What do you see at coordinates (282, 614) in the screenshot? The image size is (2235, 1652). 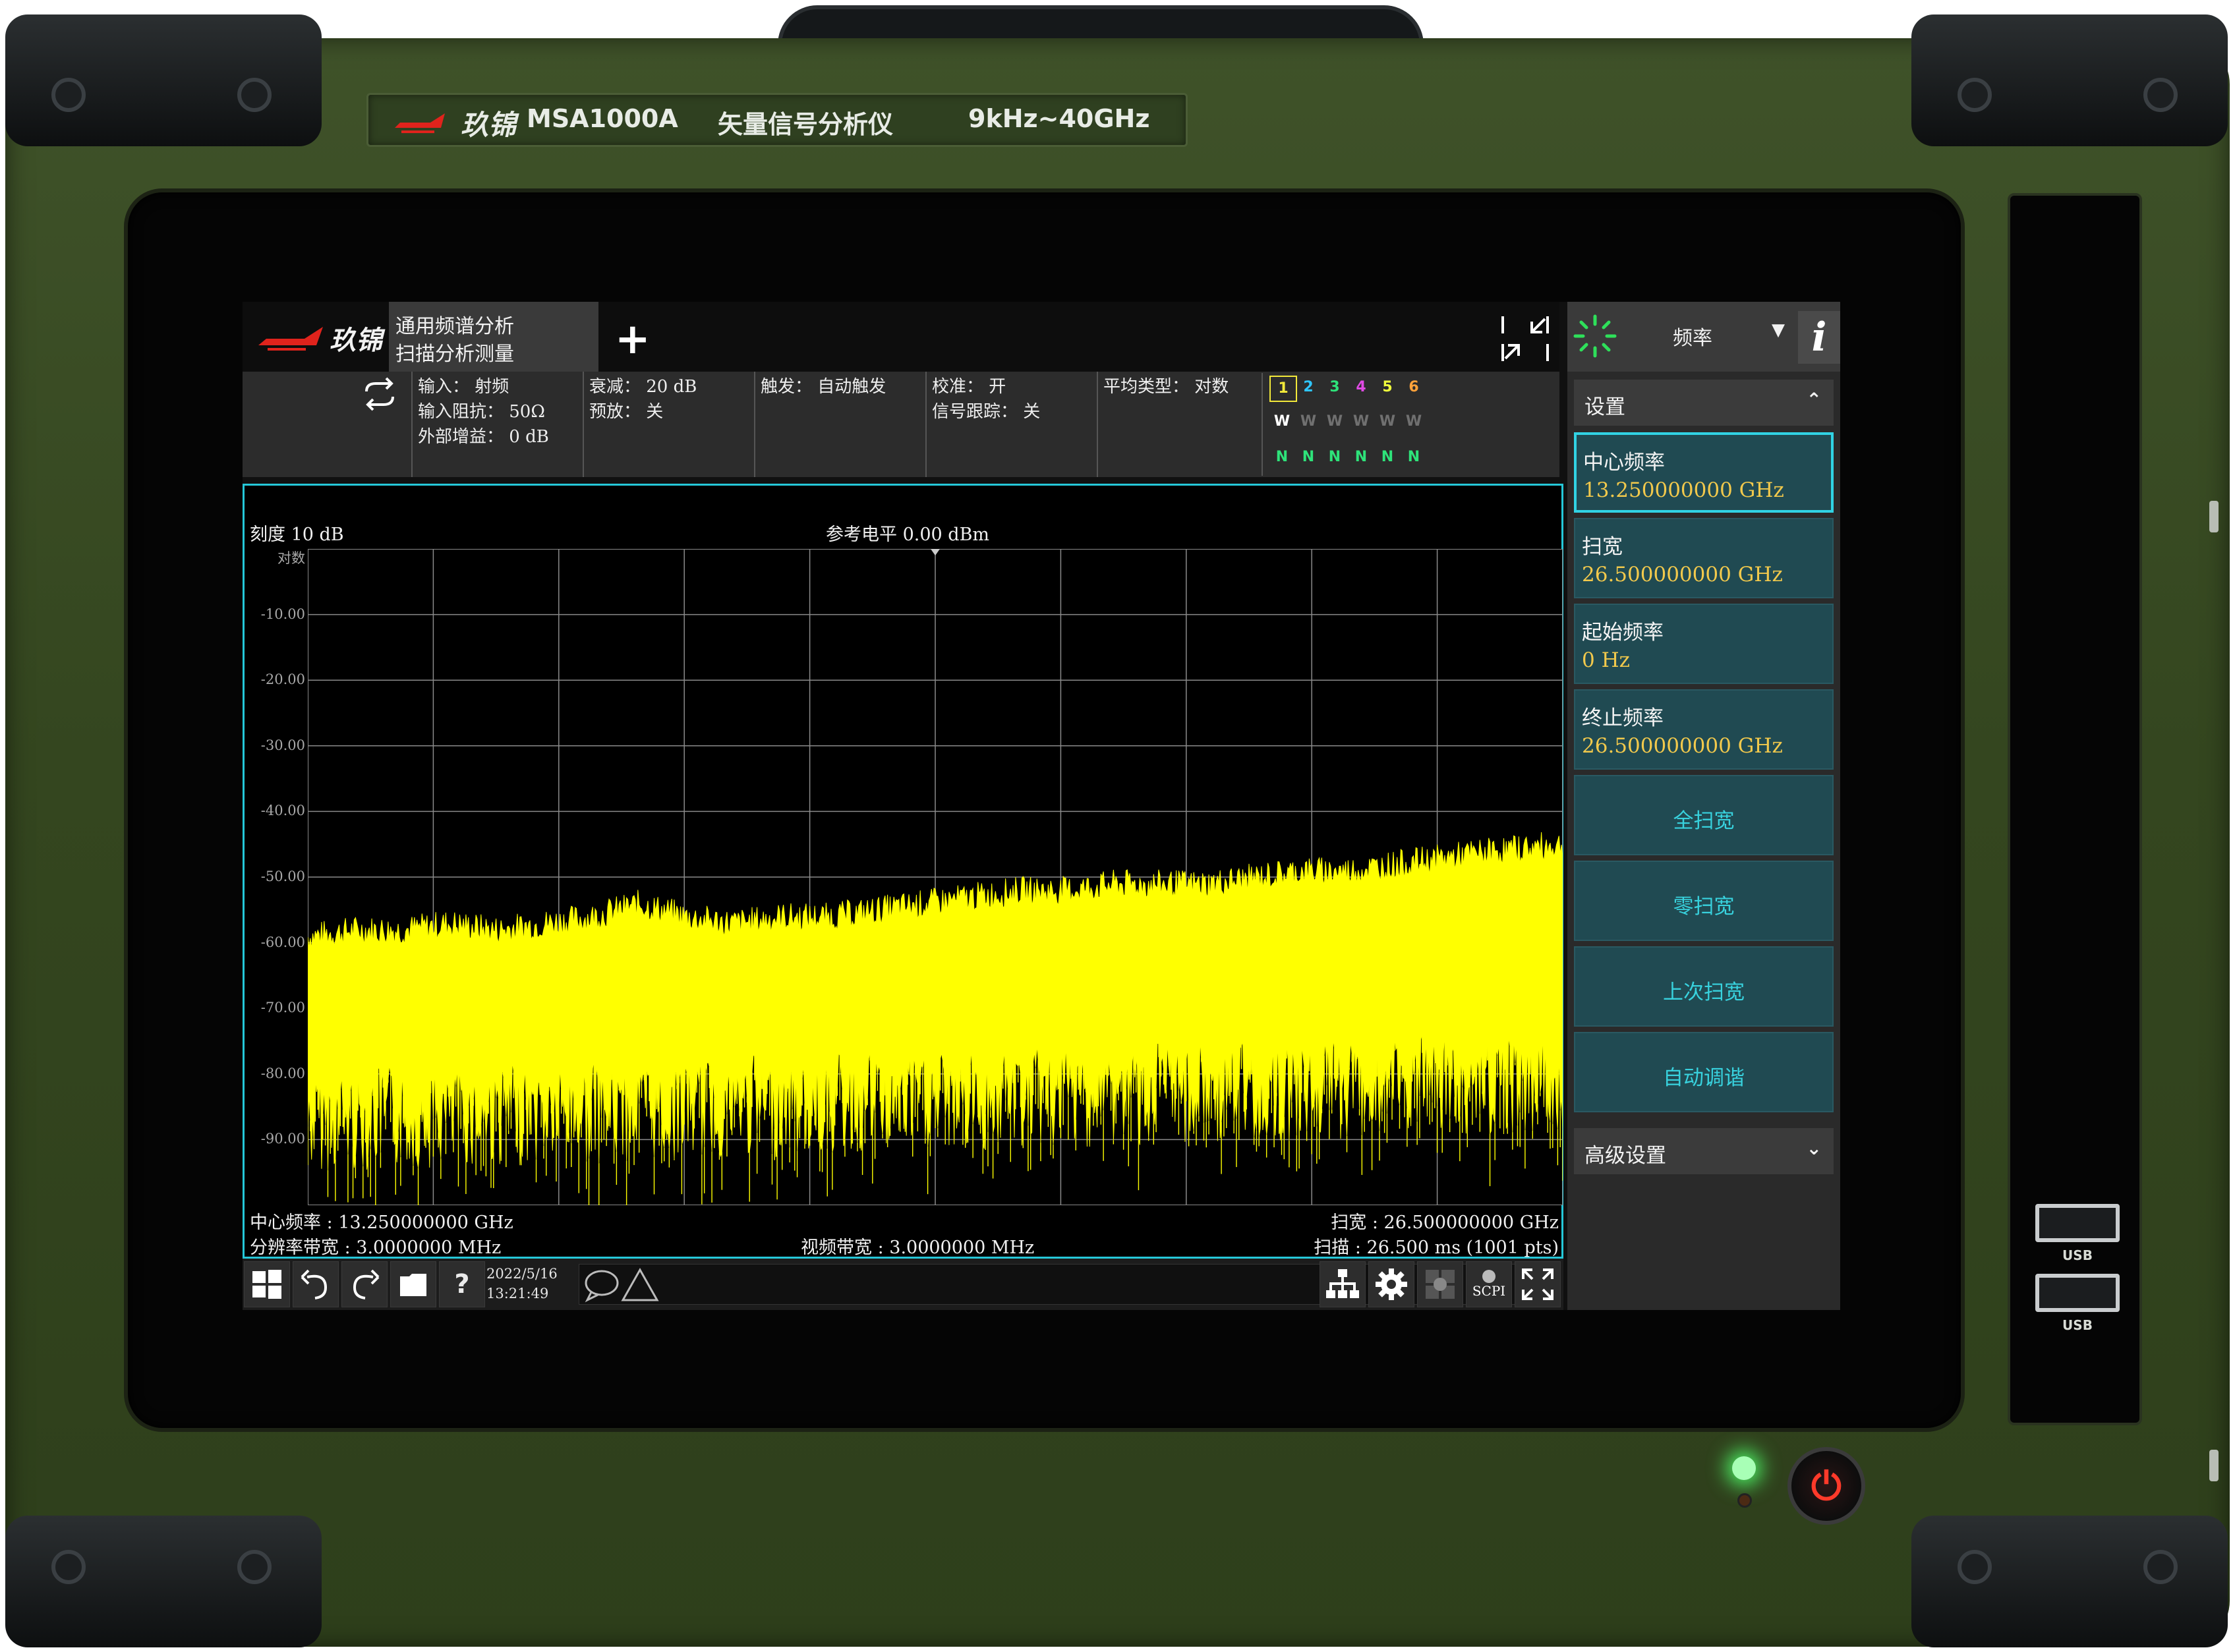 I see `y-tick-label: -10.00` at bounding box center [282, 614].